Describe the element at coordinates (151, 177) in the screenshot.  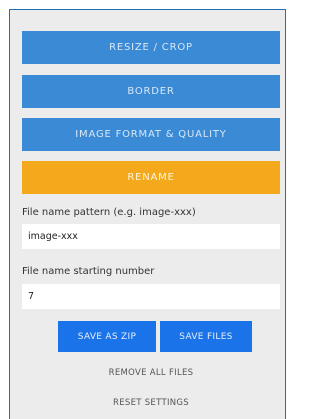
I see `rename-section-button: RENAME` at that location.